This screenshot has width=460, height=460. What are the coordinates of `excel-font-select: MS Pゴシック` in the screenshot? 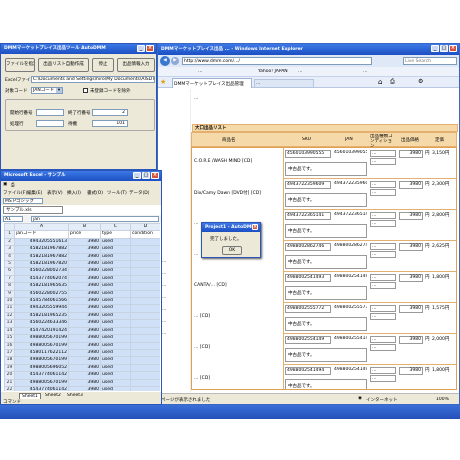 It's located at (23, 201).